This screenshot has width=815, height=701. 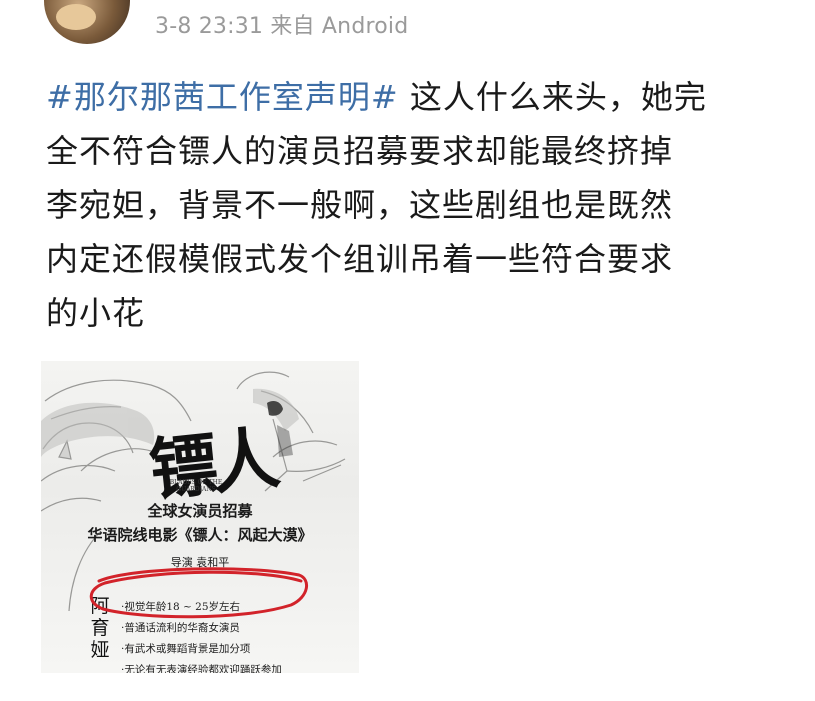 What do you see at coordinates (360, 151) in the screenshot?
I see `post-line-2: 全不符合镖人的演员招募要求却能最终挤掉` at bounding box center [360, 151].